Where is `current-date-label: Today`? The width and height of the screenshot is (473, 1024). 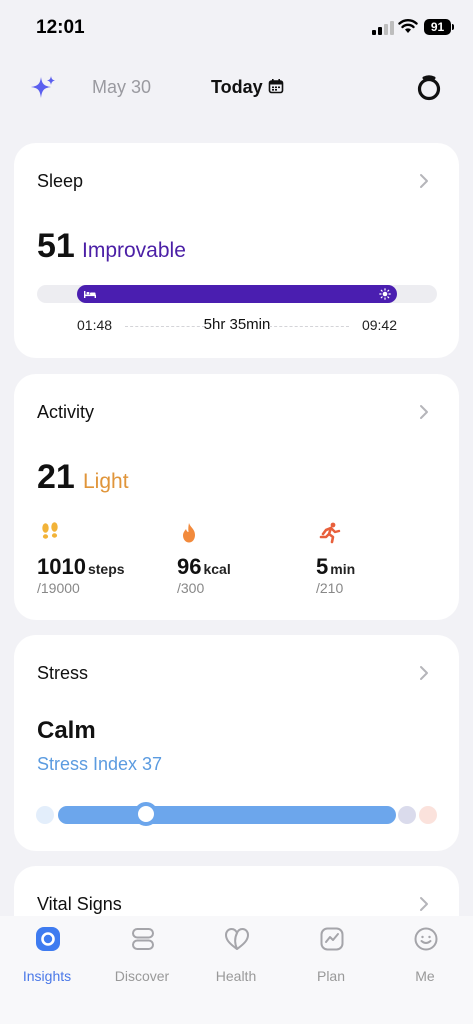
current-date-label: Today is located at coordinates (237, 87).